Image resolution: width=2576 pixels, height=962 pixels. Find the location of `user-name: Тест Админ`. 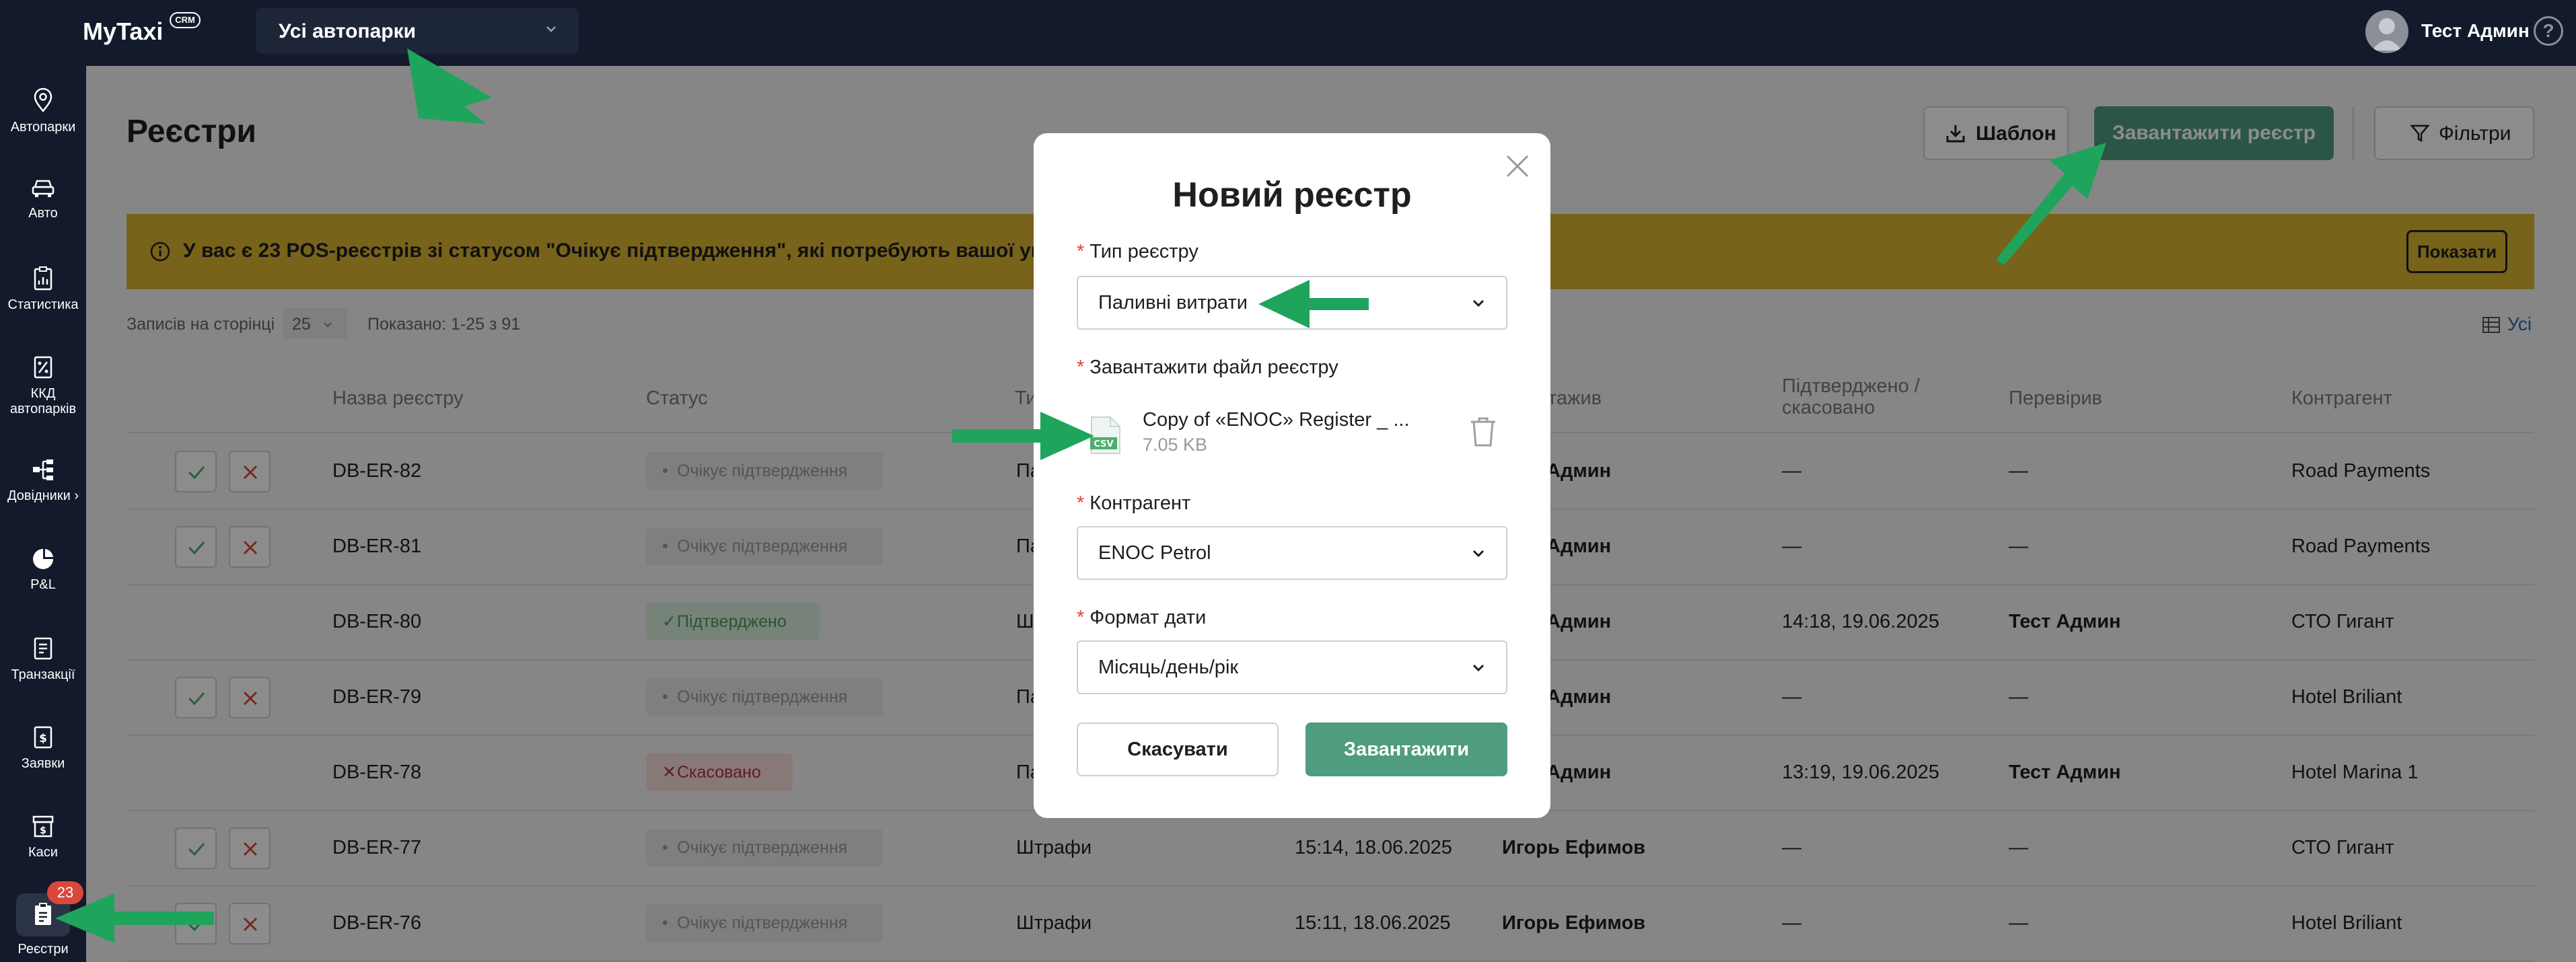

user-name: Тест Админ is located at coordinates (2475, 31).